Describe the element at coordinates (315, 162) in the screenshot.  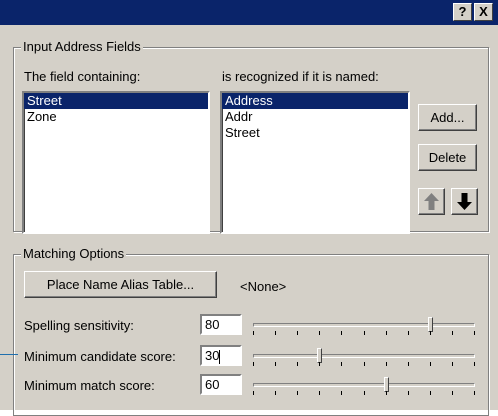
I see `alias-listbox: Address Addr Street` at that location.